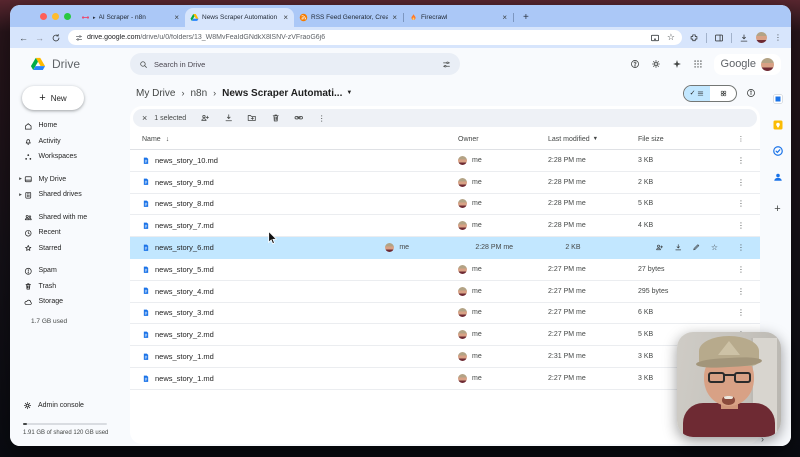 The width and height of the screenshot is (800, 457). What do you see at coordinates (446, 64) in the screenshot?
I see `search-options-icon` at bounding box center [446, 64].